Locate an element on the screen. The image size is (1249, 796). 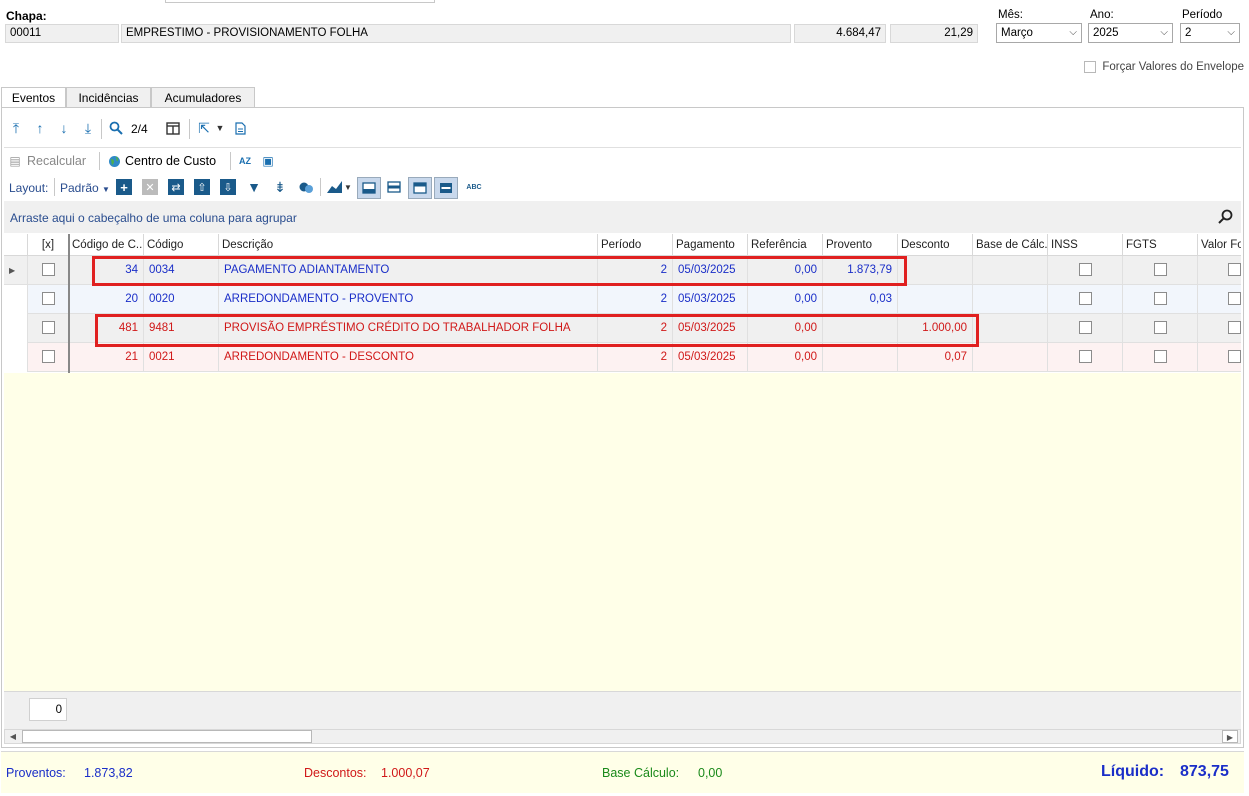
scroll-left-arrow: ◀ is located at coordinates (13, 736).